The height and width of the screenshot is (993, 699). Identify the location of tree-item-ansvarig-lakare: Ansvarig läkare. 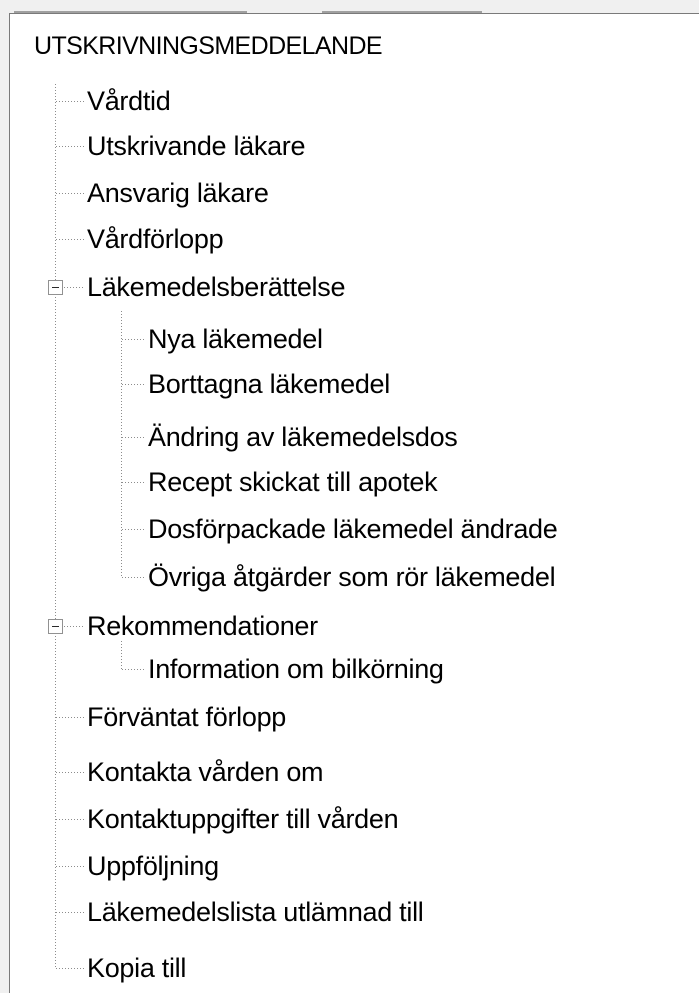
(178, 193).